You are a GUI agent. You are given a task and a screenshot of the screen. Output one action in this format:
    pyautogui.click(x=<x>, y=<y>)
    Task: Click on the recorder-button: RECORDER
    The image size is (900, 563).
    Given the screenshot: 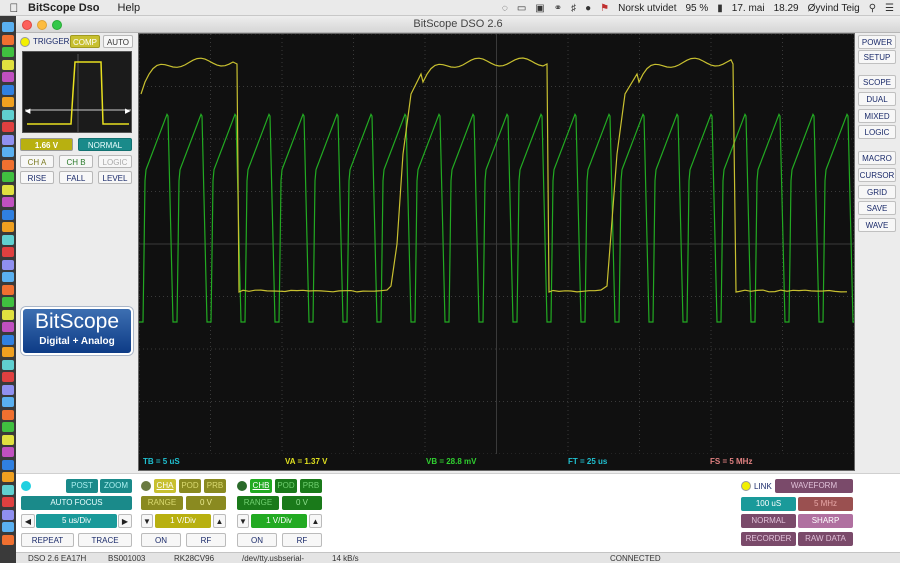 What is the action you would take?
    pyautogui.click(x=768, y=539)
    